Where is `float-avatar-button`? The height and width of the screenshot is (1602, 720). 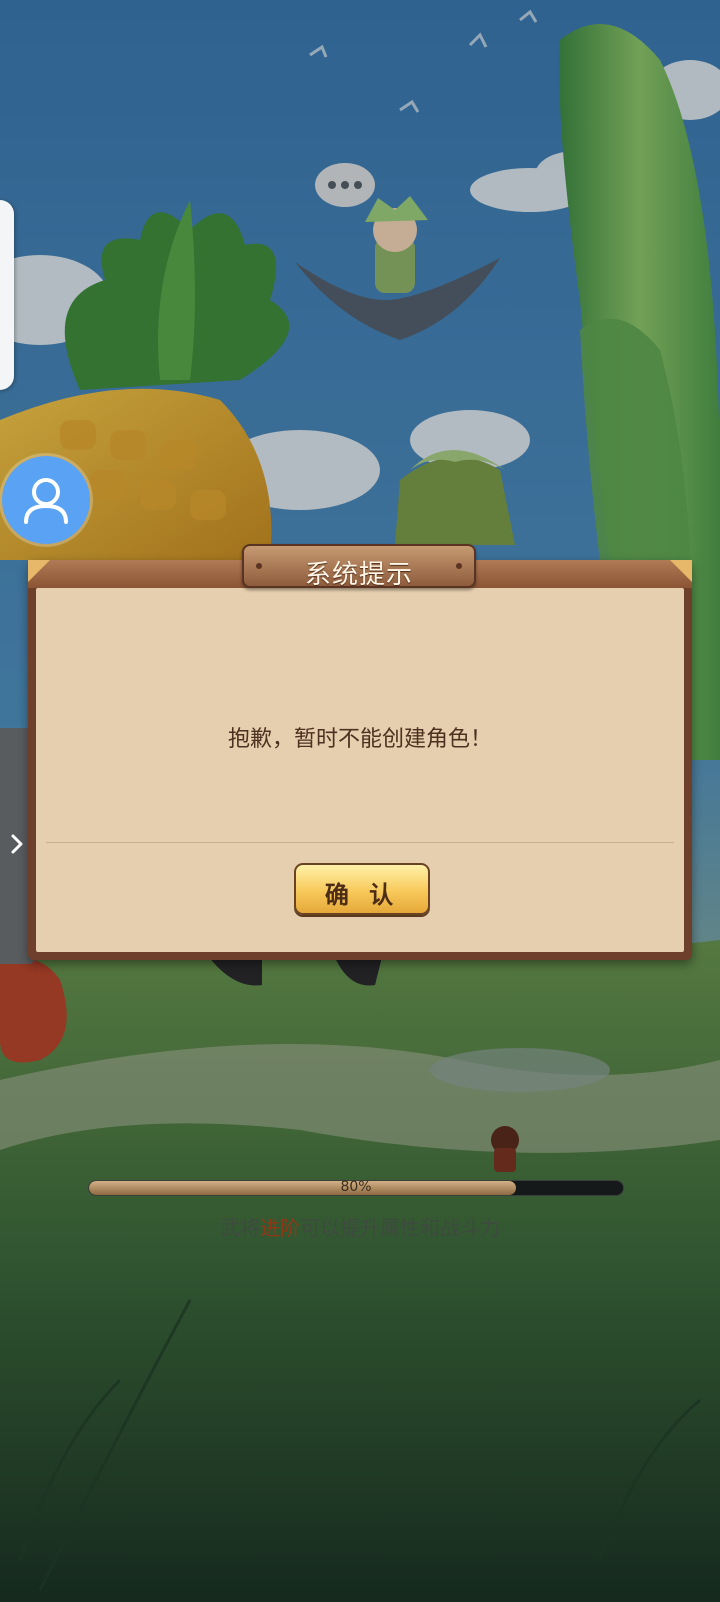 float-avatar-button is located at coordinates (46, 500).